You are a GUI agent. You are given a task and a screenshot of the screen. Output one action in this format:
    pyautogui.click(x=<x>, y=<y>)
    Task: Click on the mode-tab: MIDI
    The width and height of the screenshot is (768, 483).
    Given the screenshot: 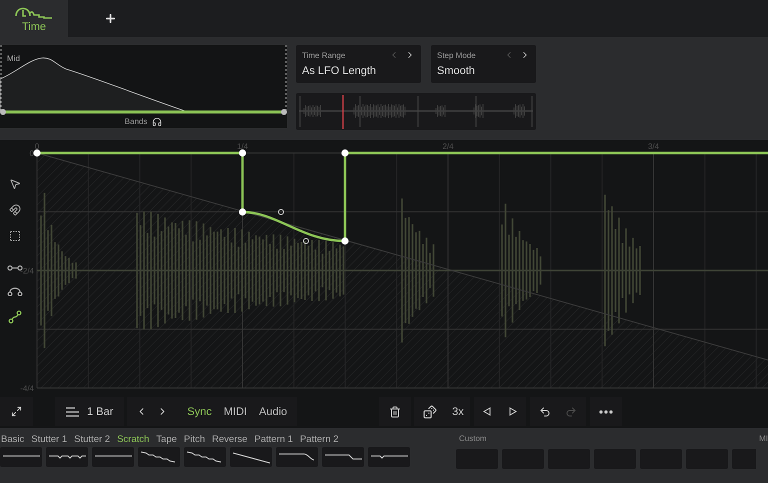 What is the action you would take?
    pyautogui.click(x=235, y=412)
    